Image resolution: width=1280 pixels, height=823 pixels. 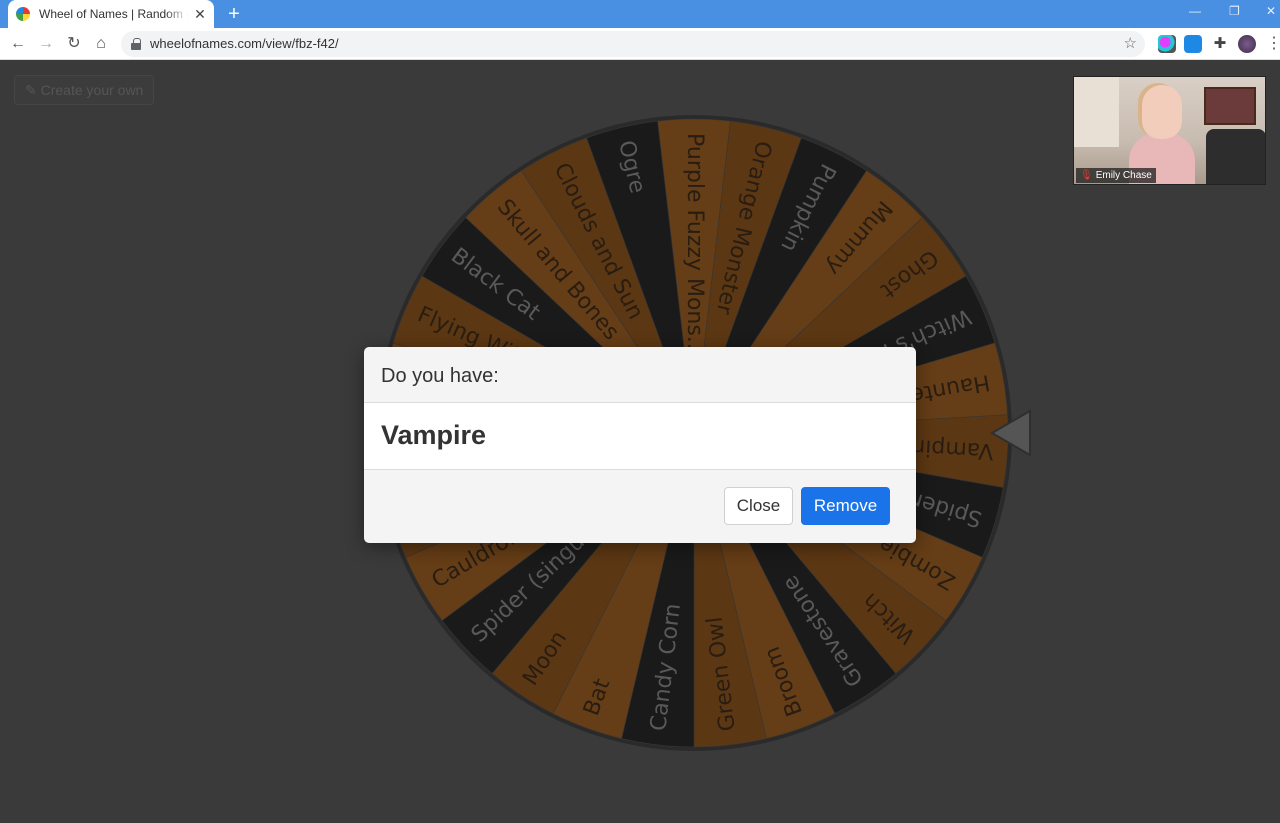 I want to click on address-bar: wheelofnames.com/view/fbz-f42/ ☆, so click(x=633, y=44).